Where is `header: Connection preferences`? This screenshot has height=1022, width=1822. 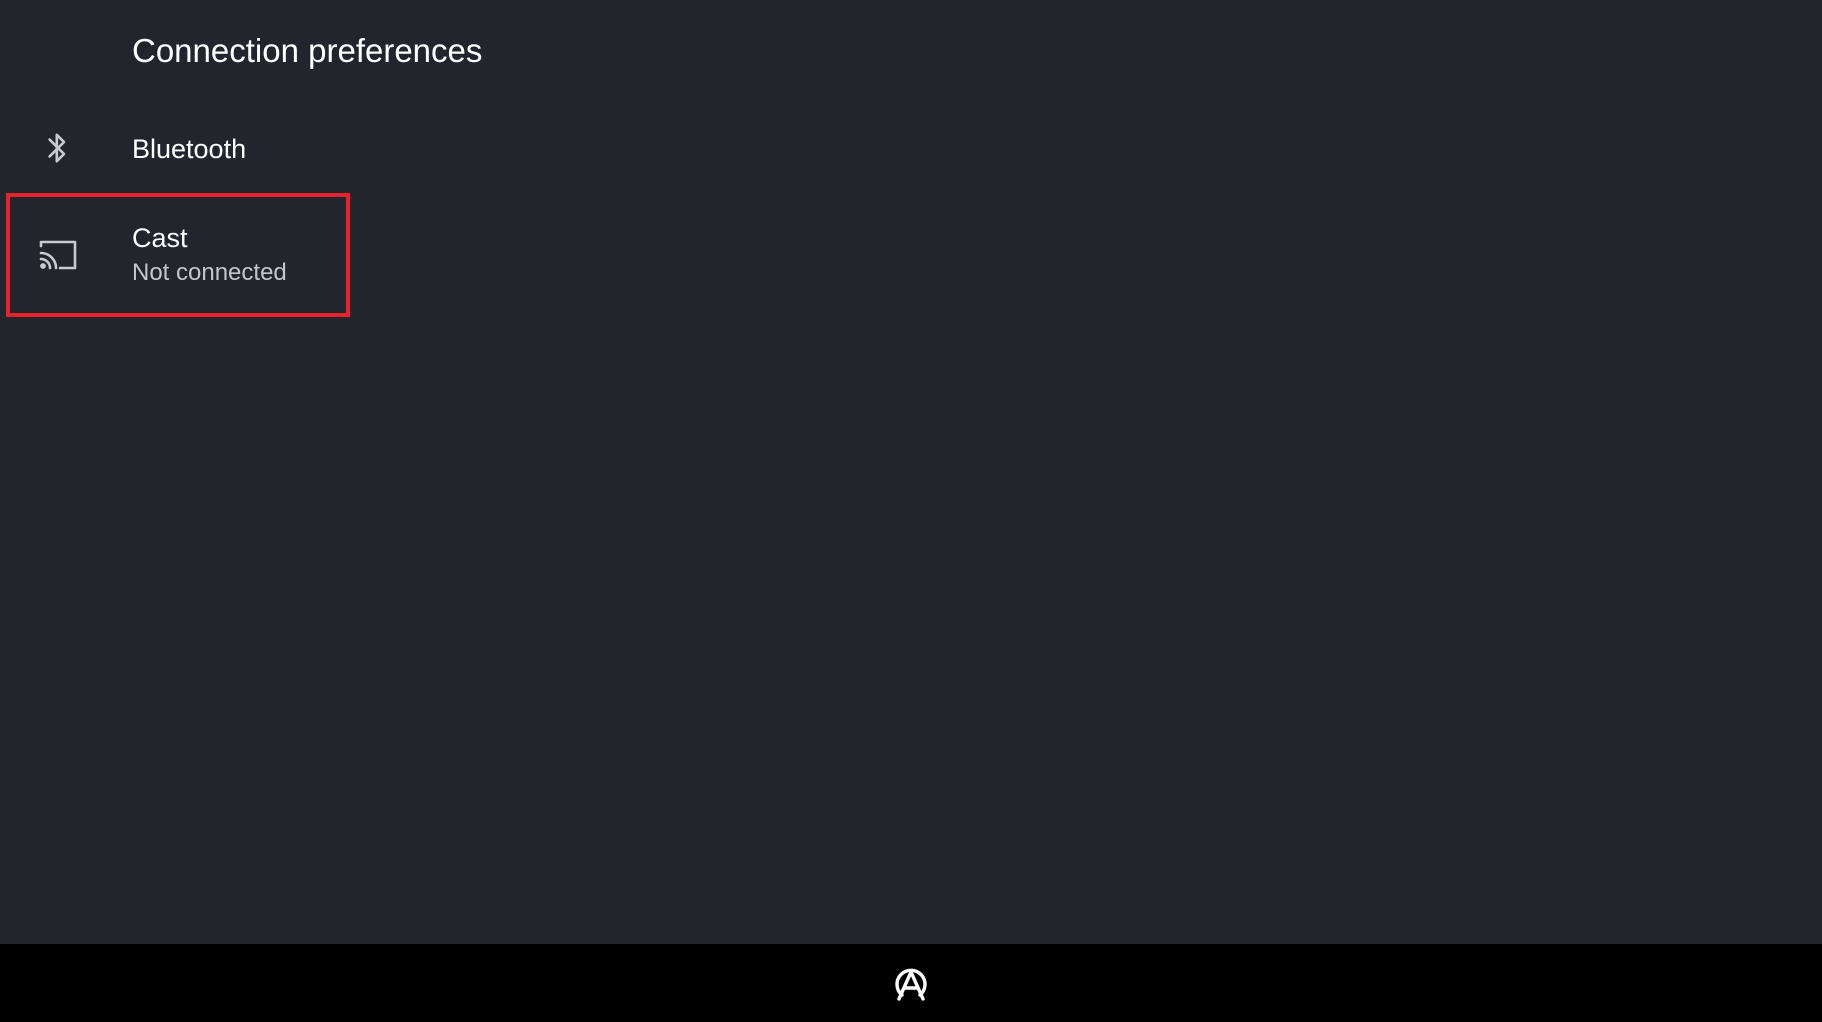 header: Connection preferences is located at coordinates (911, 52).